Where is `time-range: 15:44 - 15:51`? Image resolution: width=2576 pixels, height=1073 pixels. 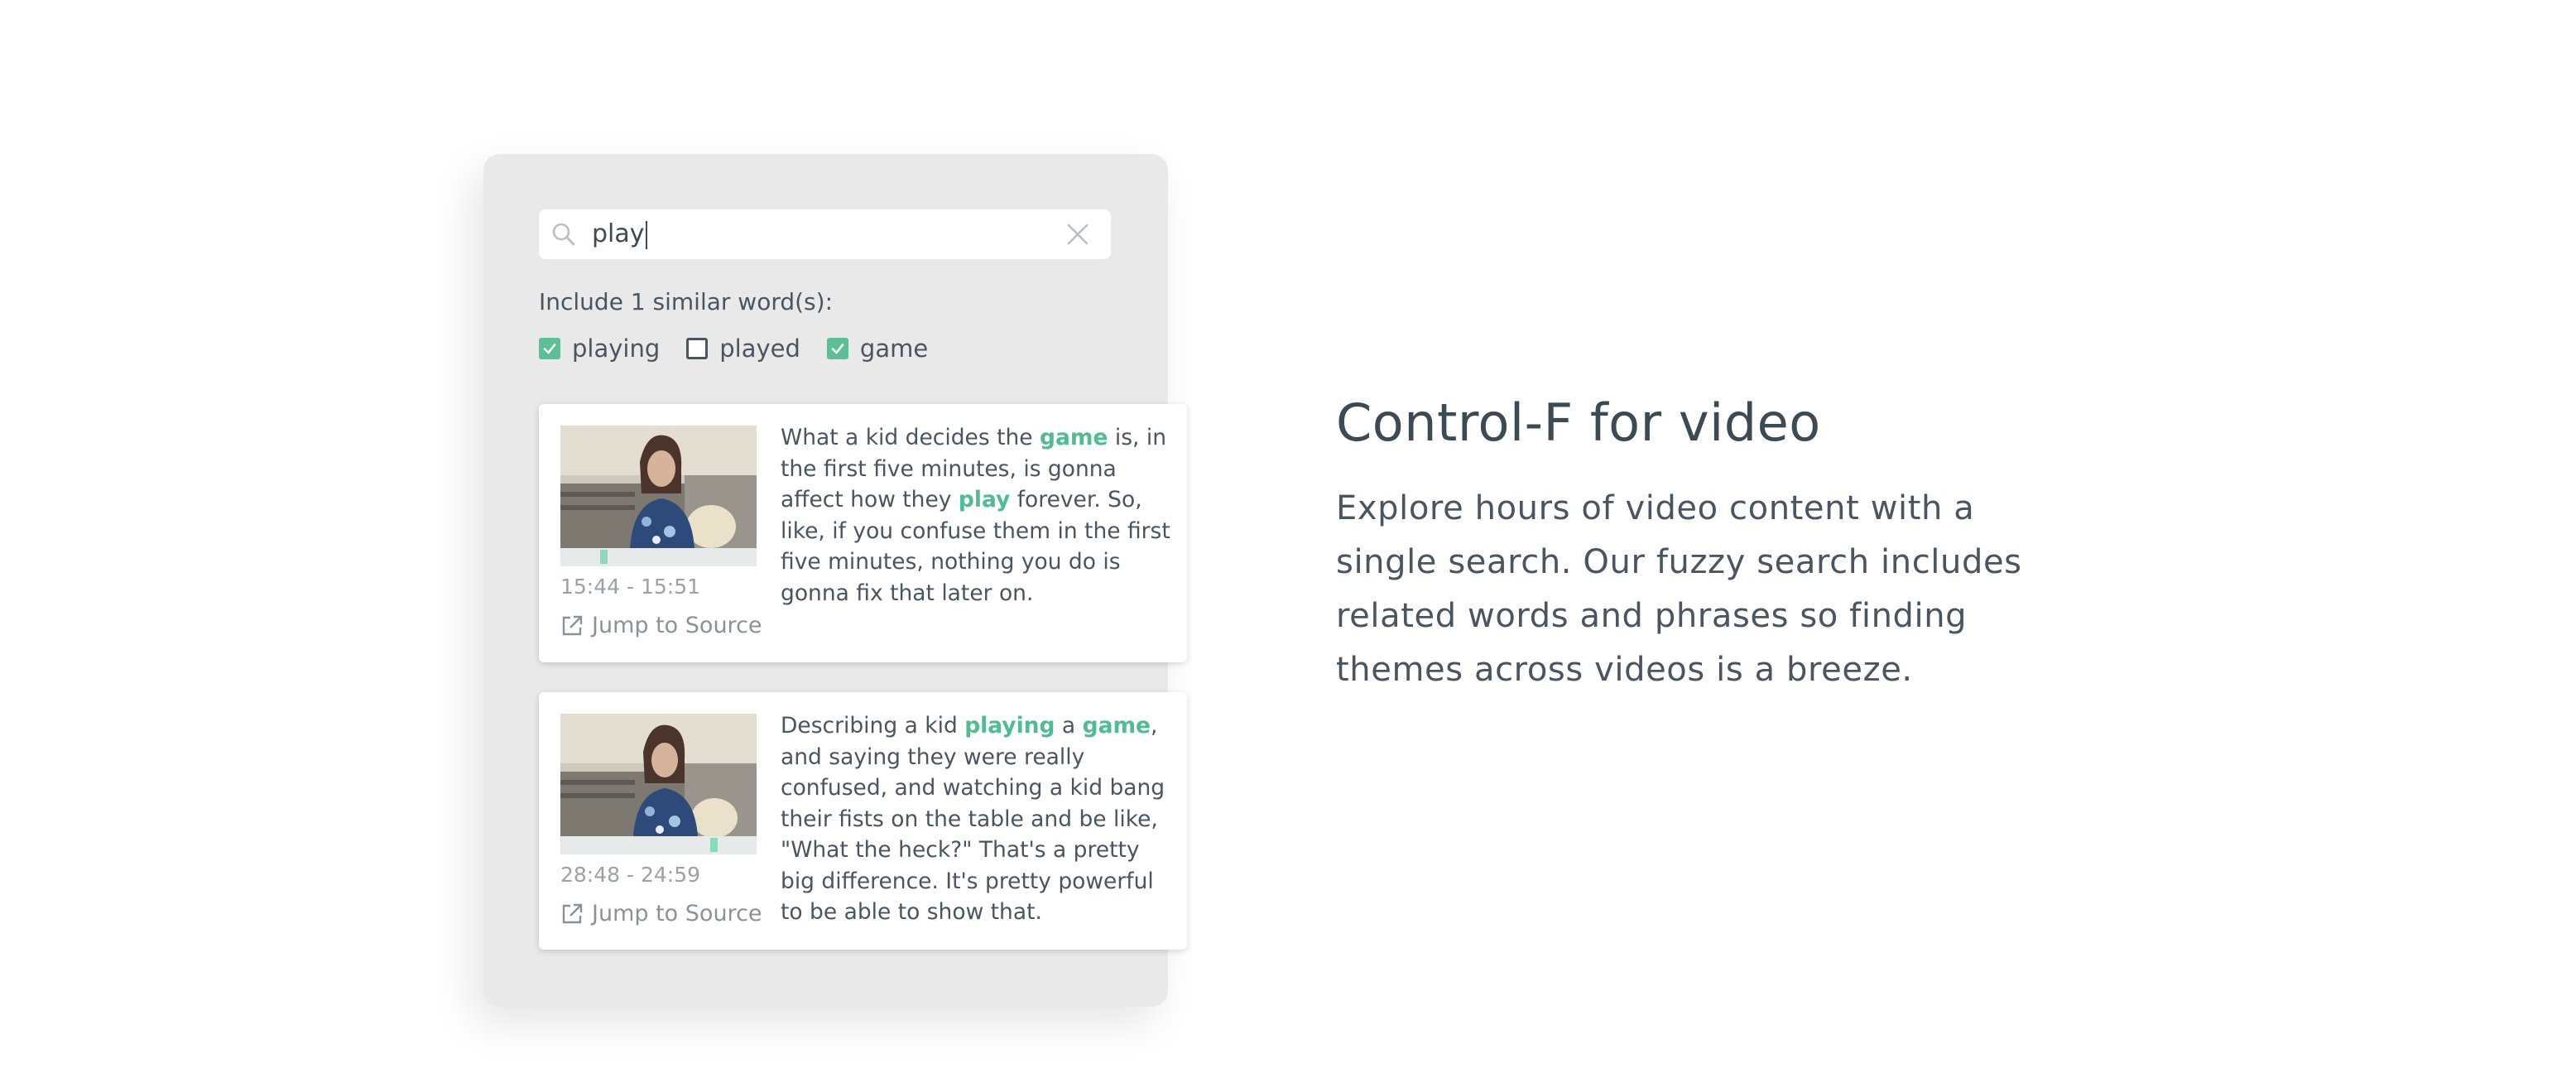 time-range: 15:44 - 15:51 is located at coordinates (630, 587).